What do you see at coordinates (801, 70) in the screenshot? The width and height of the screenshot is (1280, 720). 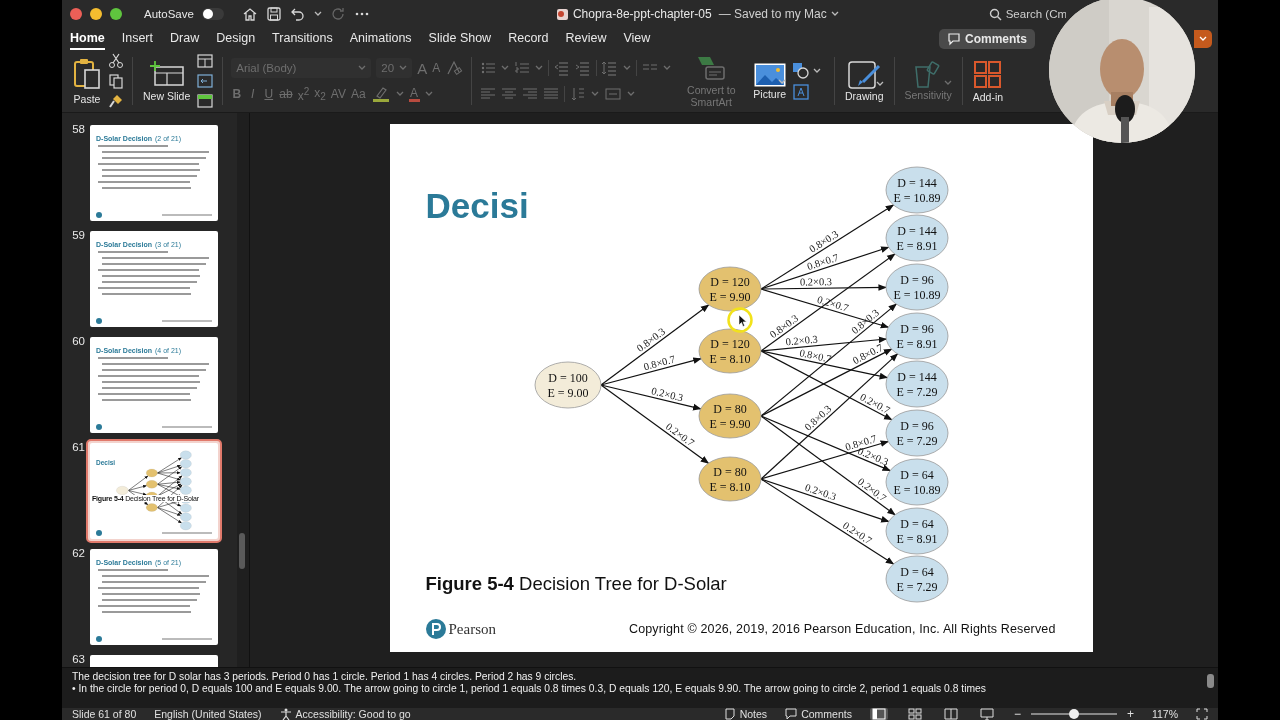 I see `shapes-icon` at bounding box center [801, 70].